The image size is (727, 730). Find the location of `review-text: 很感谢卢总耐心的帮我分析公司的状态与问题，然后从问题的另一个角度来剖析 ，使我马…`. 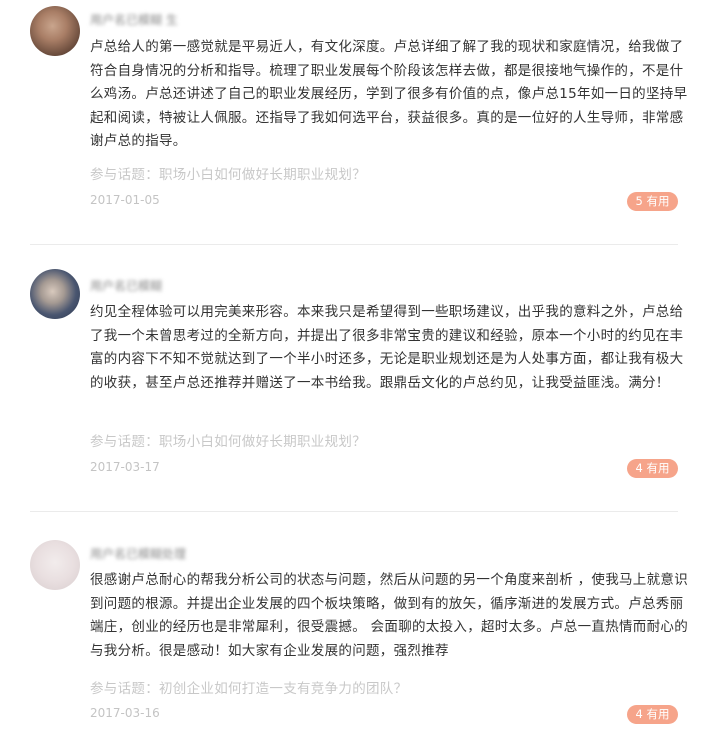

review-text: 很感谢卢总耐心的帮我分析公司的状态与问题，然后从问题的另一个角度来剖析 ，使我马… is located at coordinates (389, 615).